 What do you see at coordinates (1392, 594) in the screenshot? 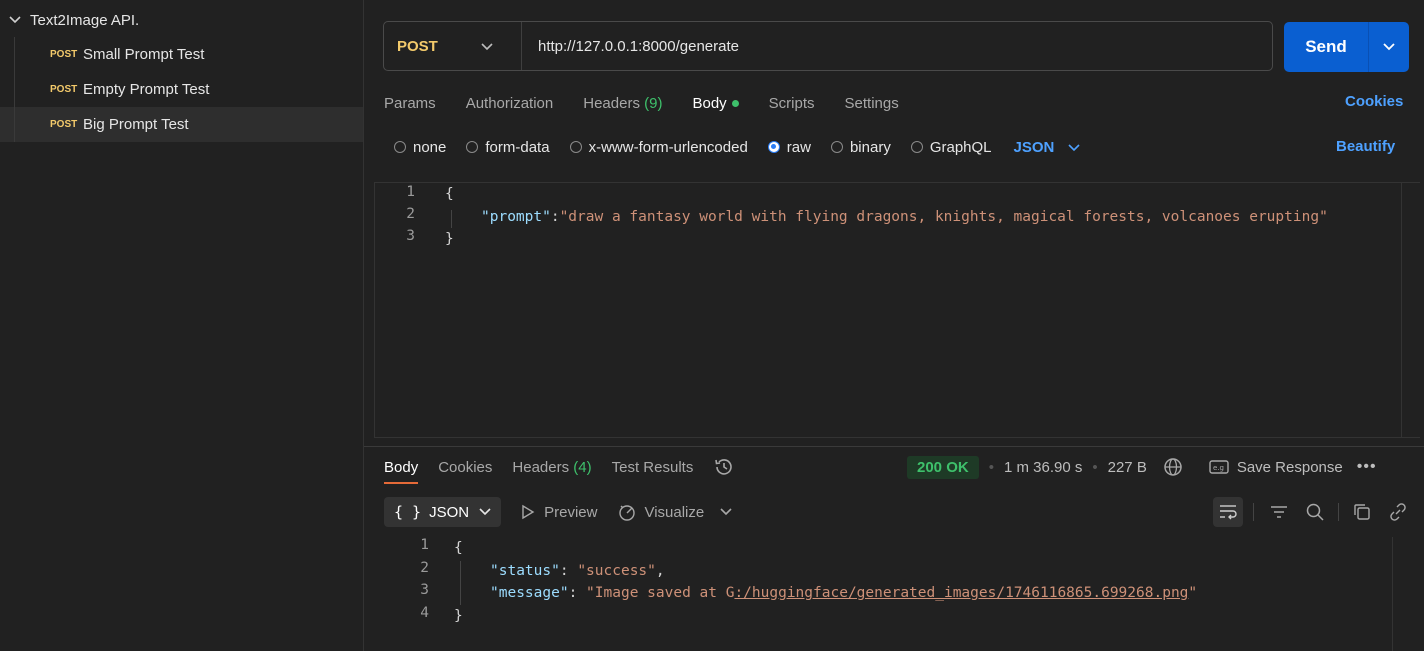
I see `viewer-scrollbar` at bounding box center [1392, 594].